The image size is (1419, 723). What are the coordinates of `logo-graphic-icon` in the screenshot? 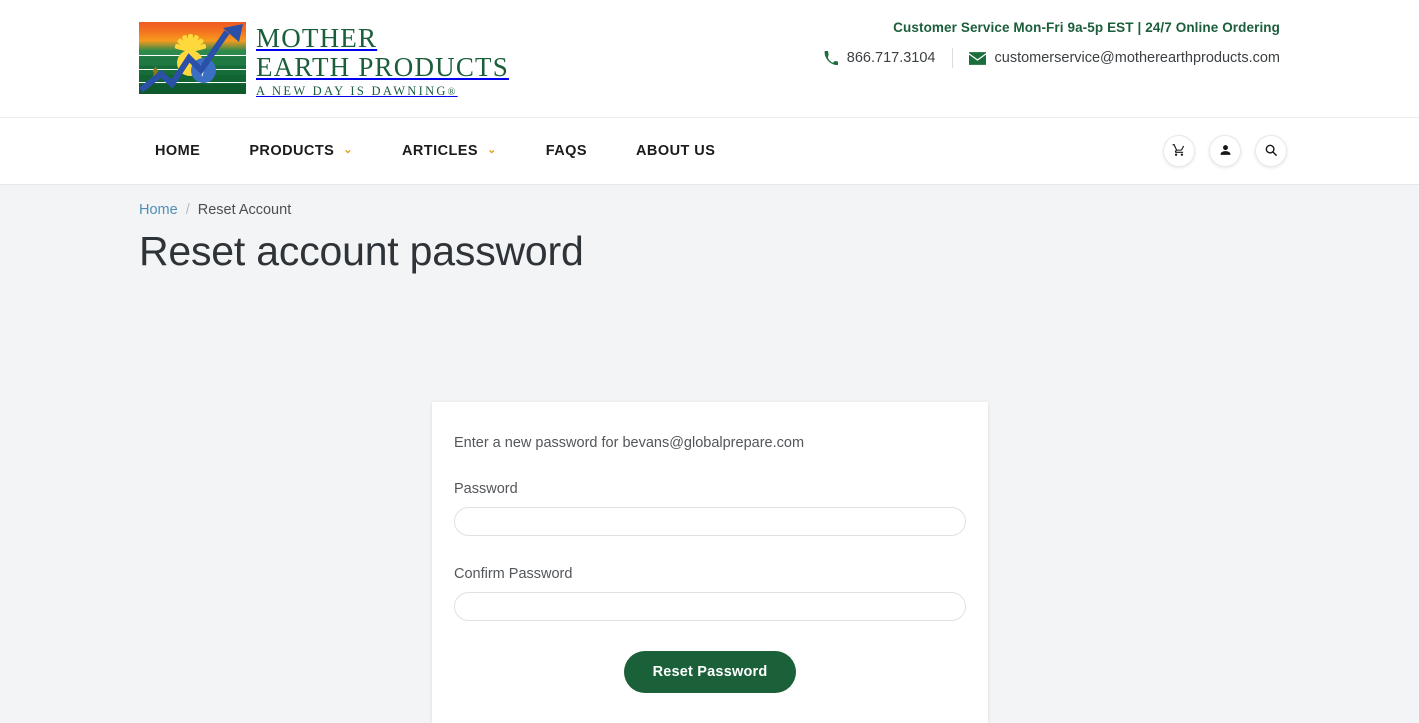 It's located at (192, 58).